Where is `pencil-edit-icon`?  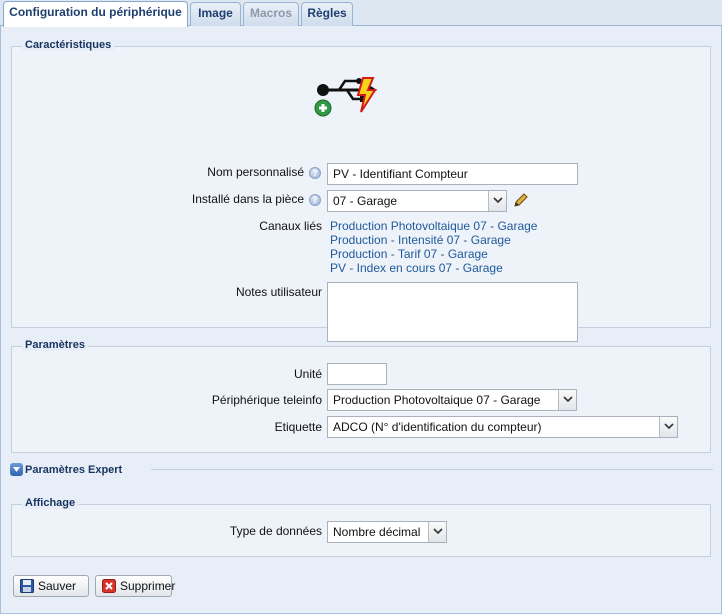 pencil-edit-icon is located at coordinates (521, 200).